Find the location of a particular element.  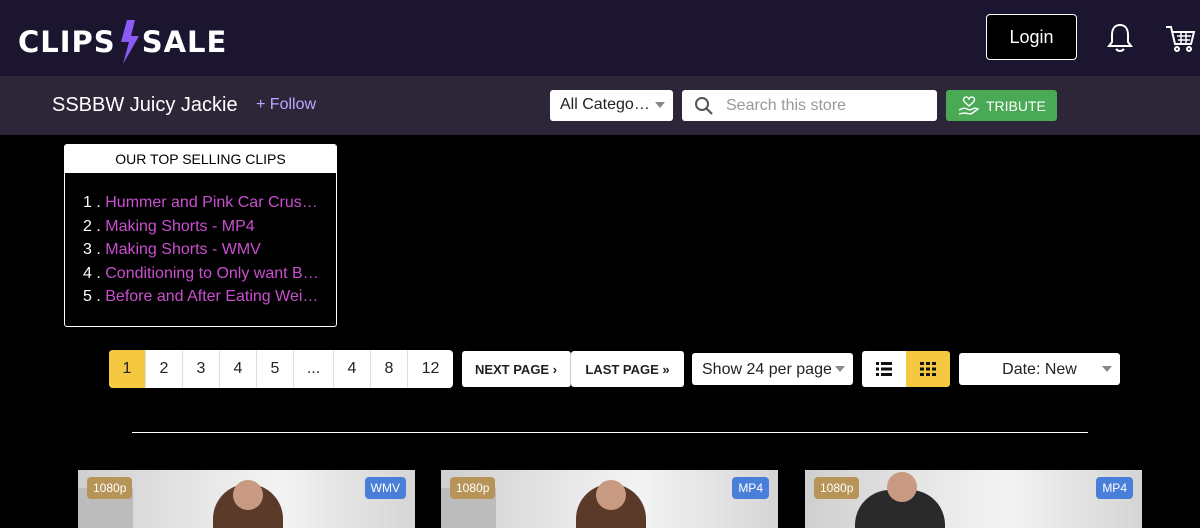

page-nav-buttons: NEXT PAGE › LAST PAGE » is located at coordinates (573, 369).